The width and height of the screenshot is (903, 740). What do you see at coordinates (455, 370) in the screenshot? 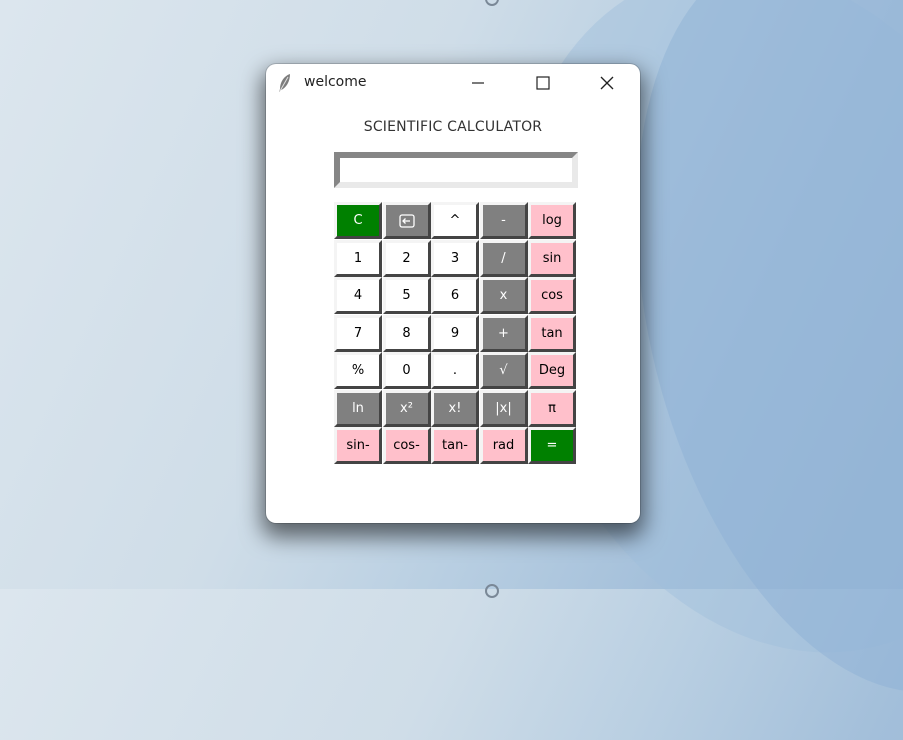
I see `decimal-button: .` at bounding box center [455, 370].